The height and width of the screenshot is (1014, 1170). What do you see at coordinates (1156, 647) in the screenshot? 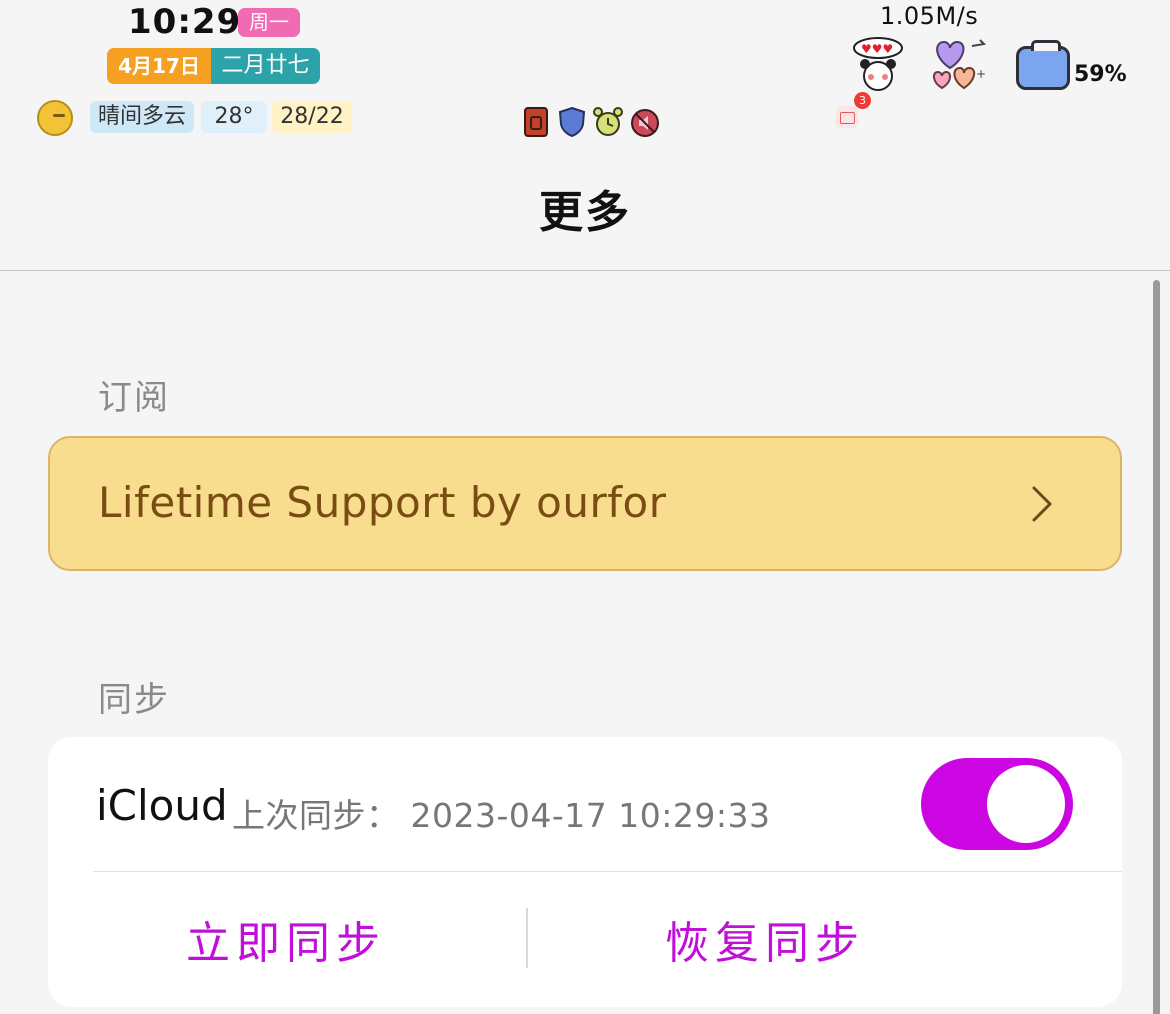
I see `scrollbar` at bounding box center [1156, 647].